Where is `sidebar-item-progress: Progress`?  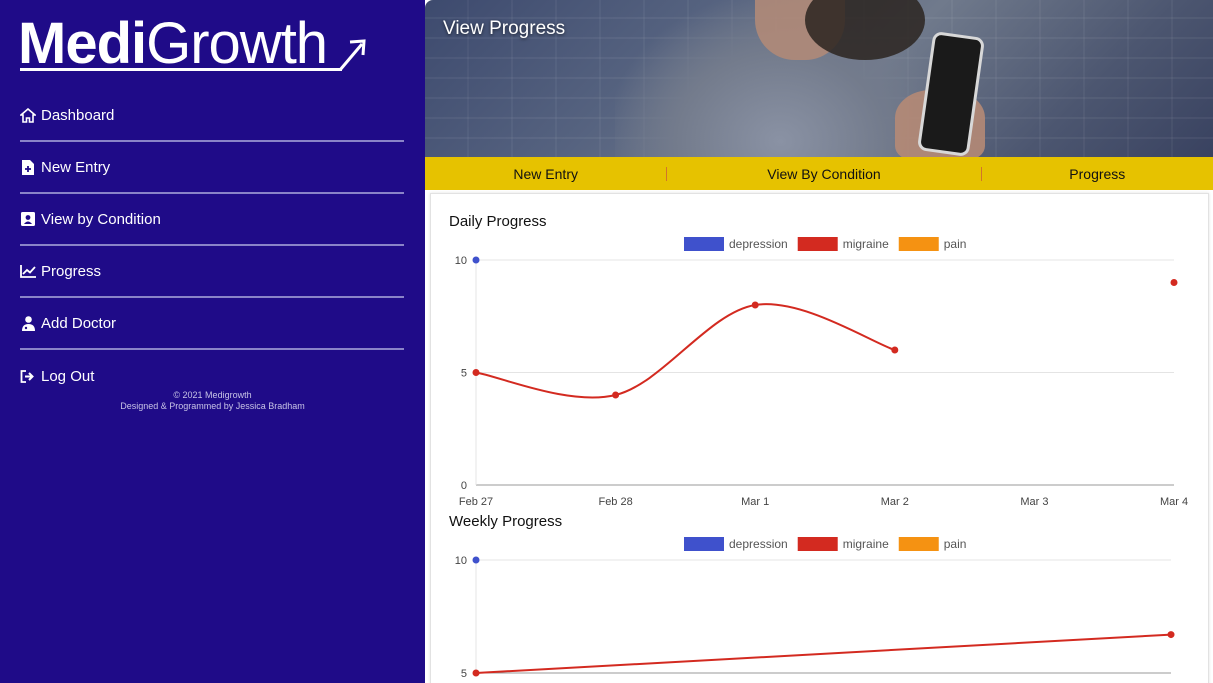
sidebar-item-progress: Progress is located at coordinates (212, 272).